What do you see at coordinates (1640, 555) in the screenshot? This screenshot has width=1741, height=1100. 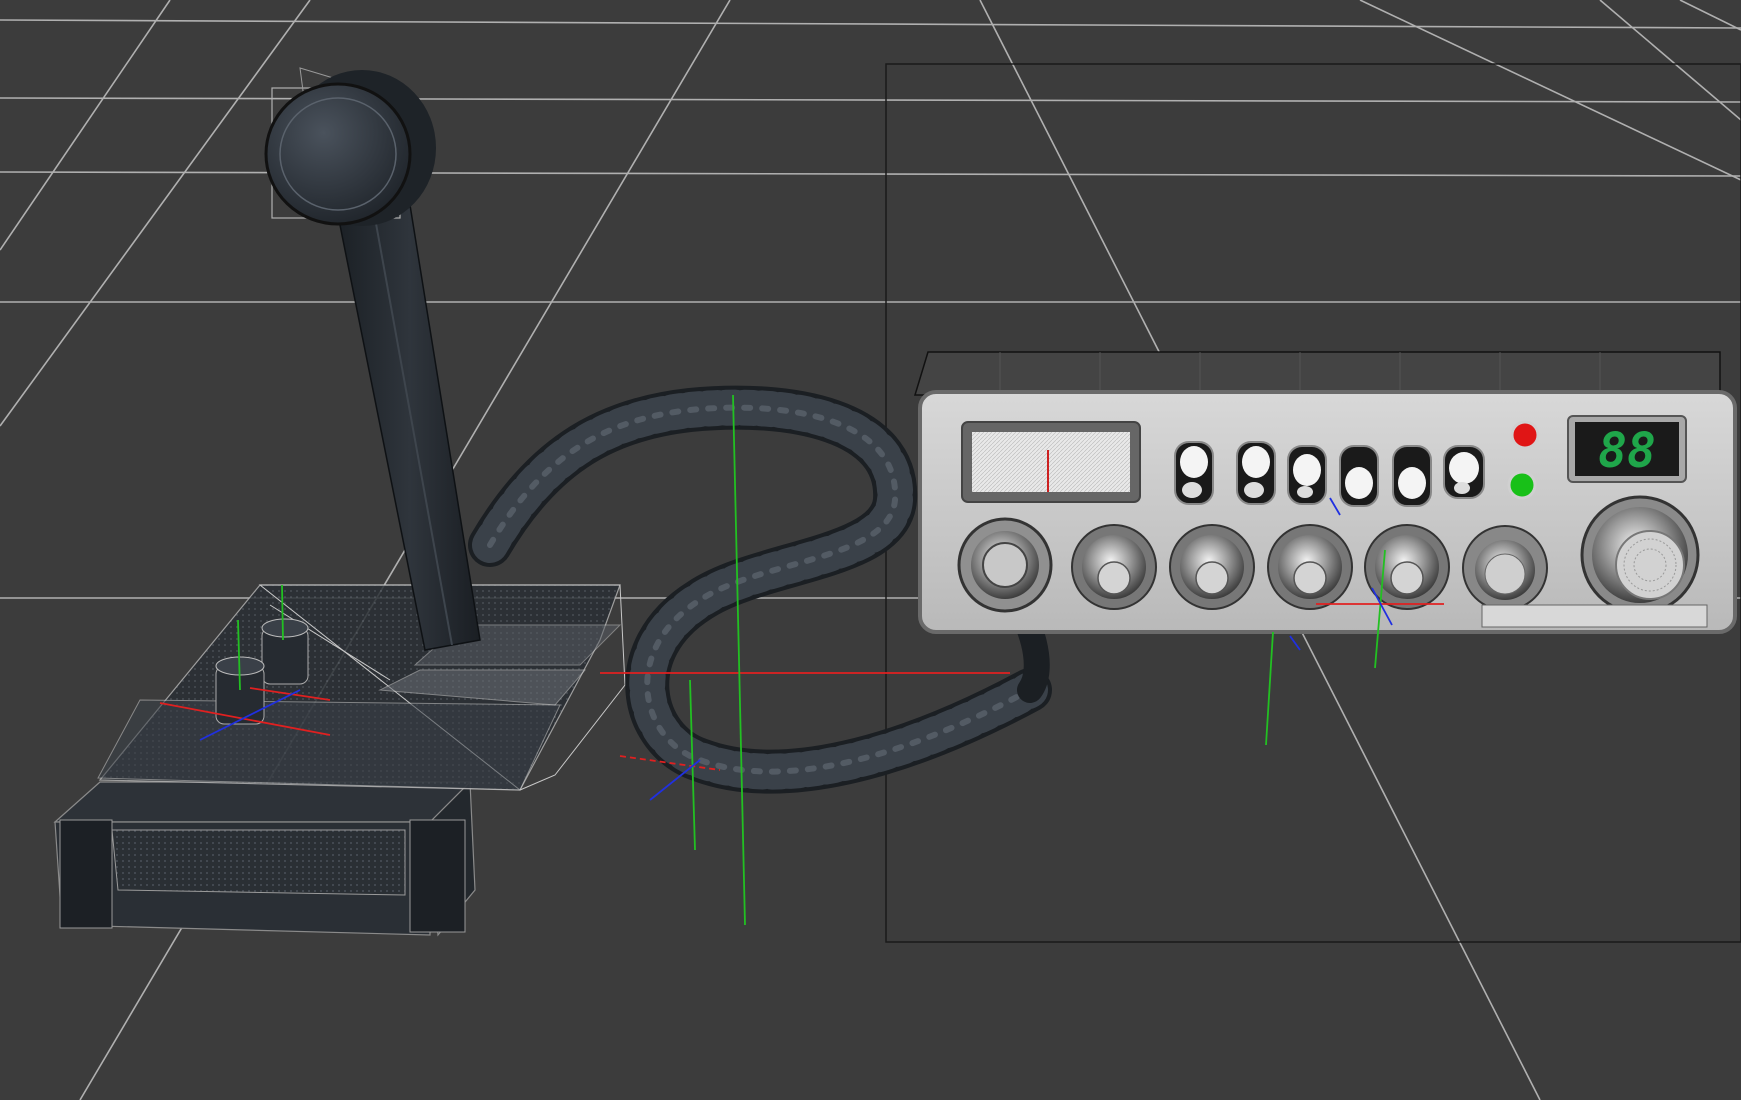 I see `channel-selector-knob` at bounding box center [1640, 555].